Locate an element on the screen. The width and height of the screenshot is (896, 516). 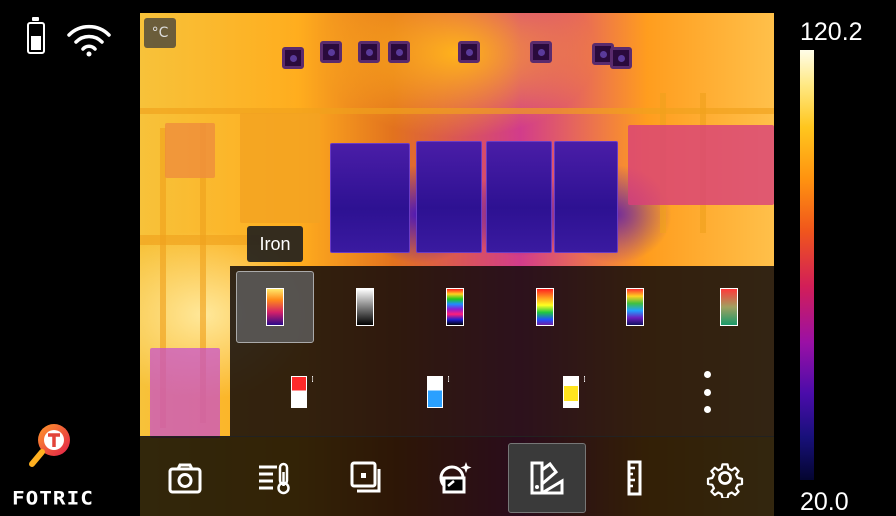
wifi-icon is located at coordinates (89, 40).